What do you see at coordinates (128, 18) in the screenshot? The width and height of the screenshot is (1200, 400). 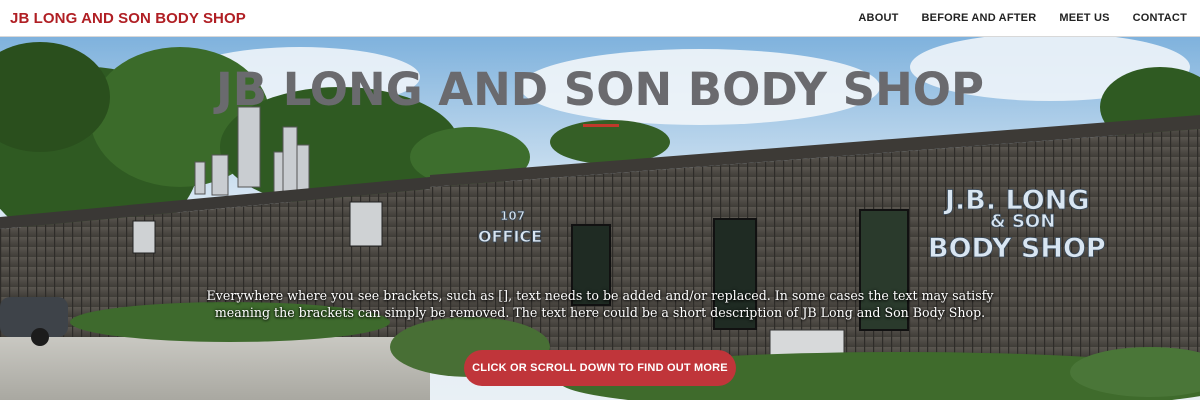 I see `brand-link: JB LONG AND SON BODY SHOP` at bounding box center [128, 18].